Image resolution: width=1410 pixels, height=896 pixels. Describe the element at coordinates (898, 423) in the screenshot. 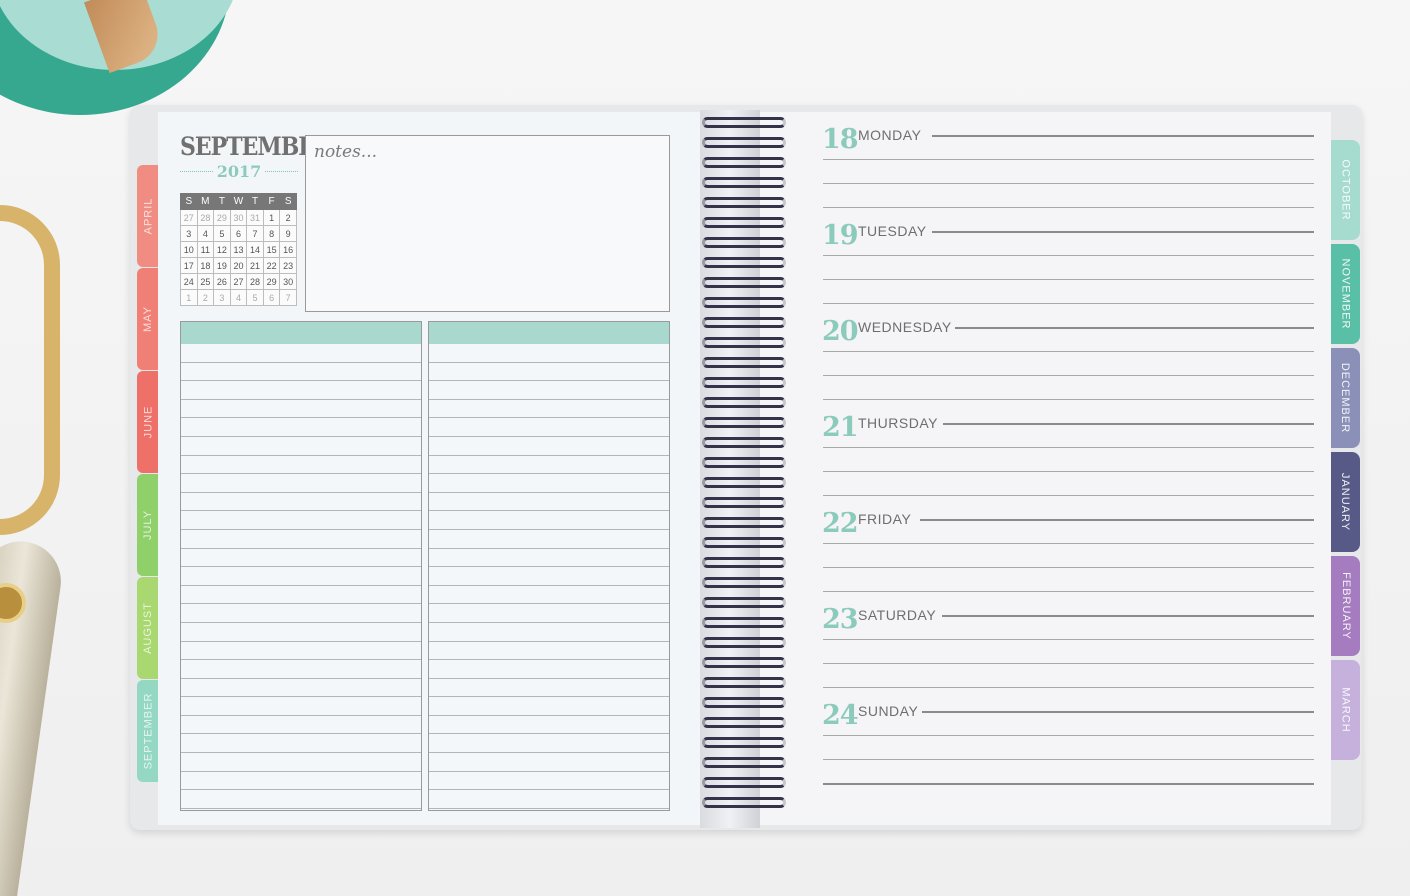

I see `day-name: THURSDAY` at that location.